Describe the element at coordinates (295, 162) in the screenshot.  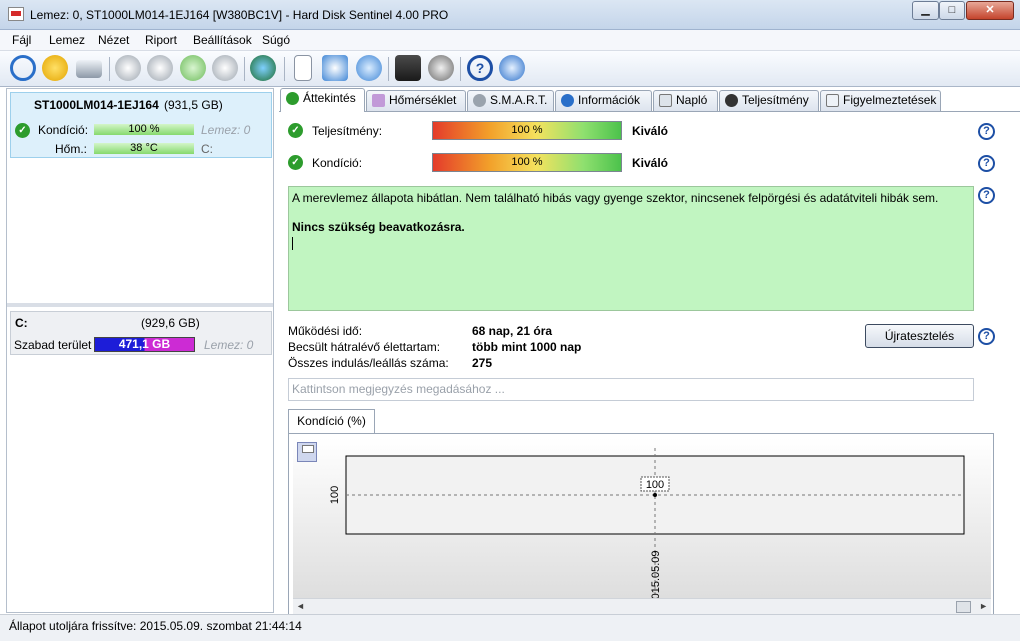
I see `health-ok-icon: ✓` at that location.